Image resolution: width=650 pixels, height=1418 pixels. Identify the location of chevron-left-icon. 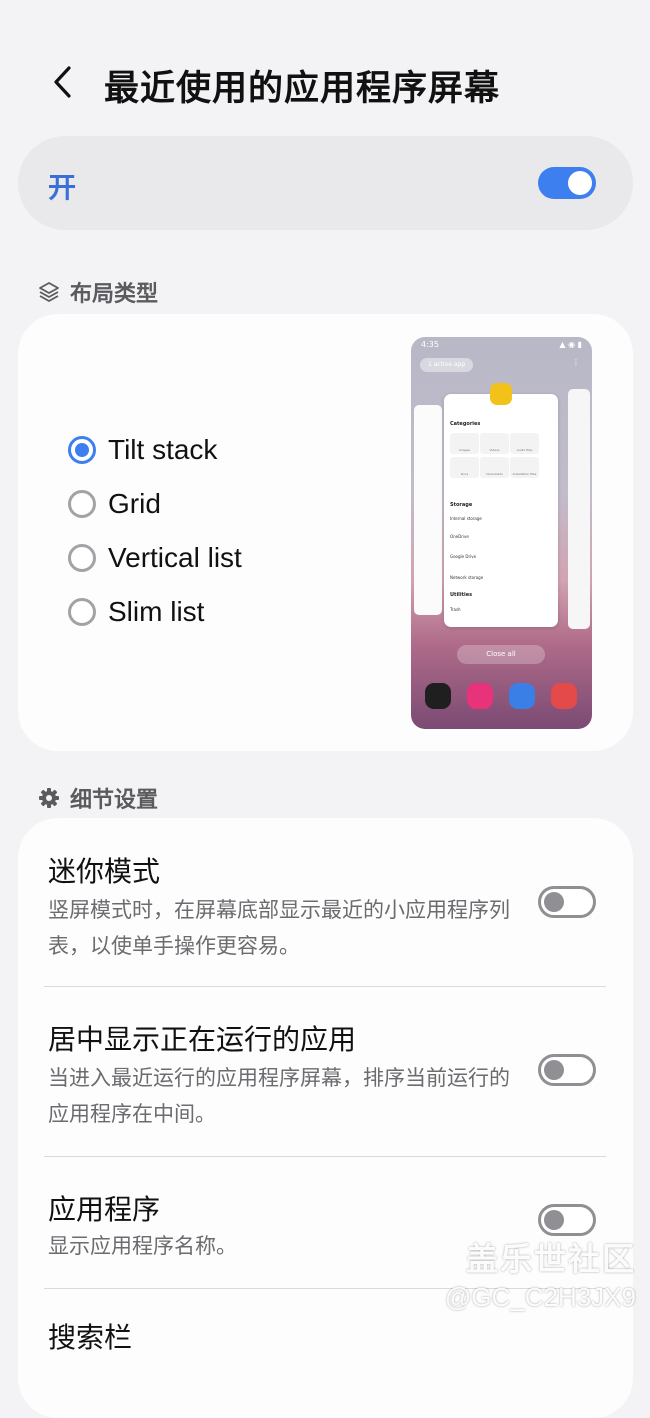
(62, 82).